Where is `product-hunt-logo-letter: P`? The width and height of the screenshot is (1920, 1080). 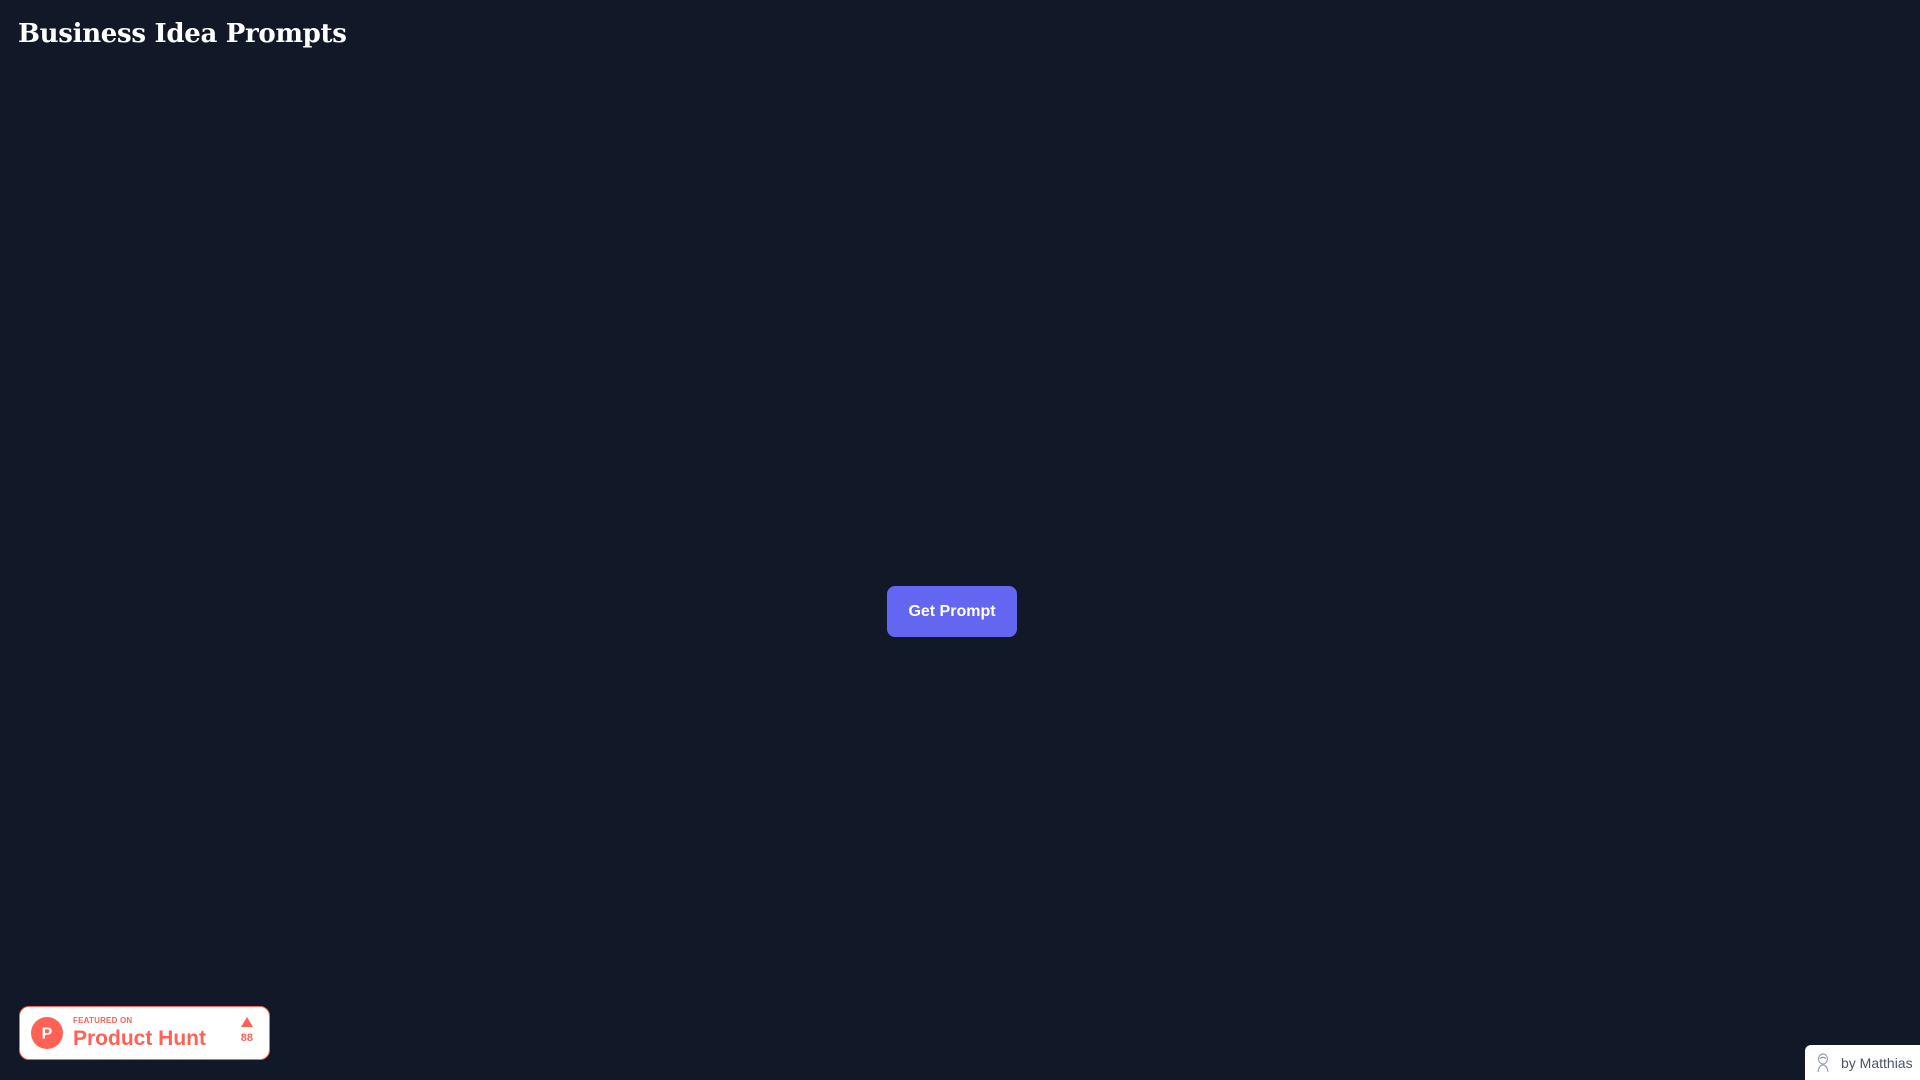 product-hunt-logo-letter: P is located at coordinates (47, 1034).